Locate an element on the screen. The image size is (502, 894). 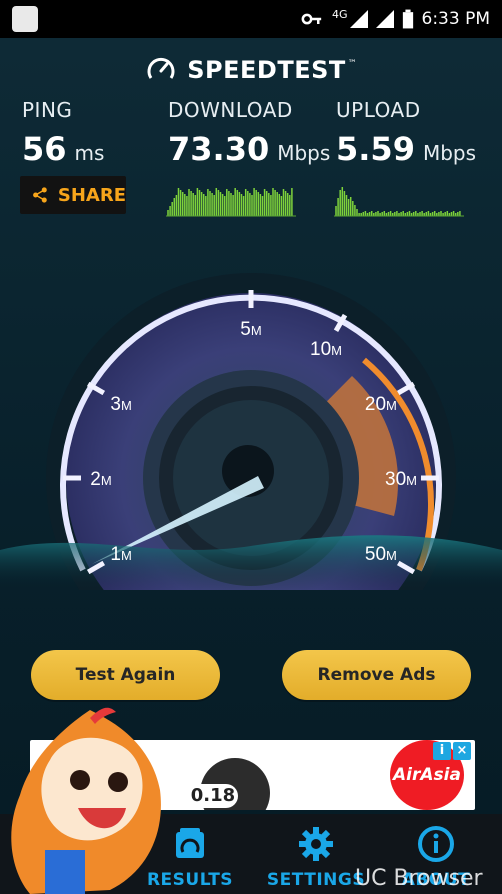
uc-browser-watermark: UC Browser is located at coordinates (419, 878).